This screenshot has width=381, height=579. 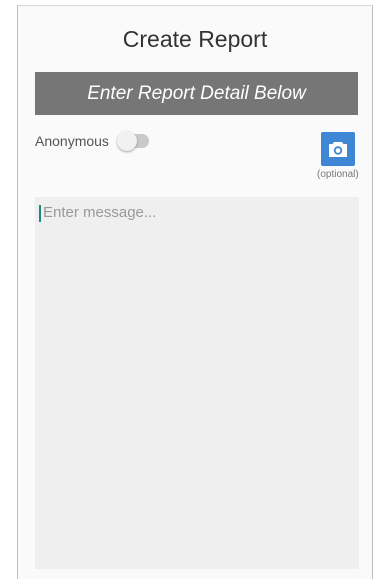 What do you see at coordinates (126, 141) in the screenshot?
I see `toggle-knob` at bounding box center [126, 141].